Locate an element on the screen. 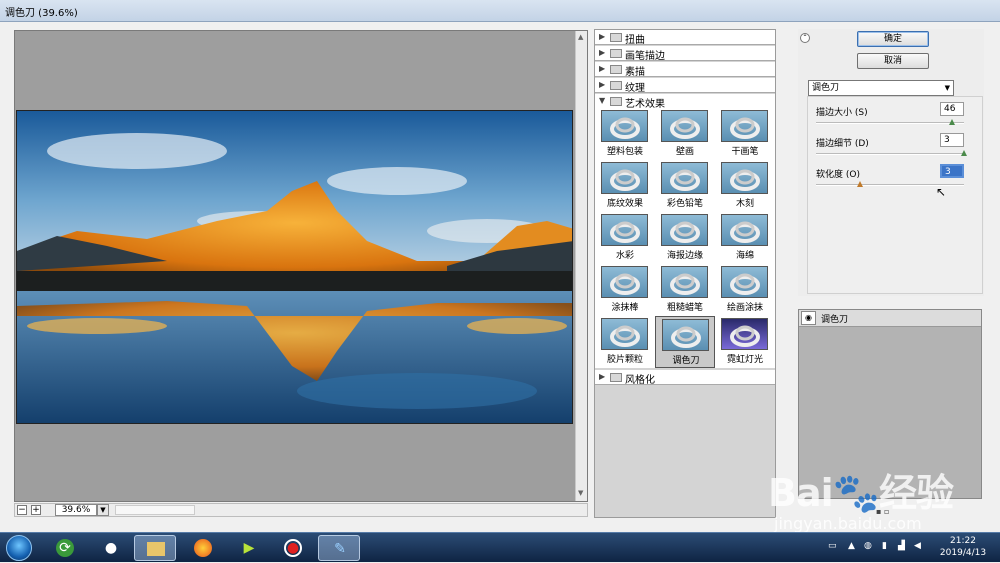 The image size is (1000, 563). scroll-down-arrow-icon: ▼ is located at coordinates (580, 493).